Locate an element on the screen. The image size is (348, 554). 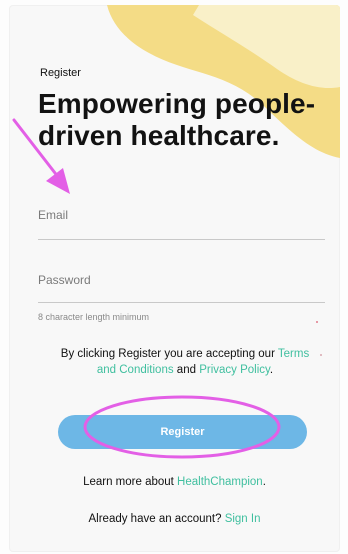
page-title-line-1: Empowering people- is located at coordinates (177, 103).